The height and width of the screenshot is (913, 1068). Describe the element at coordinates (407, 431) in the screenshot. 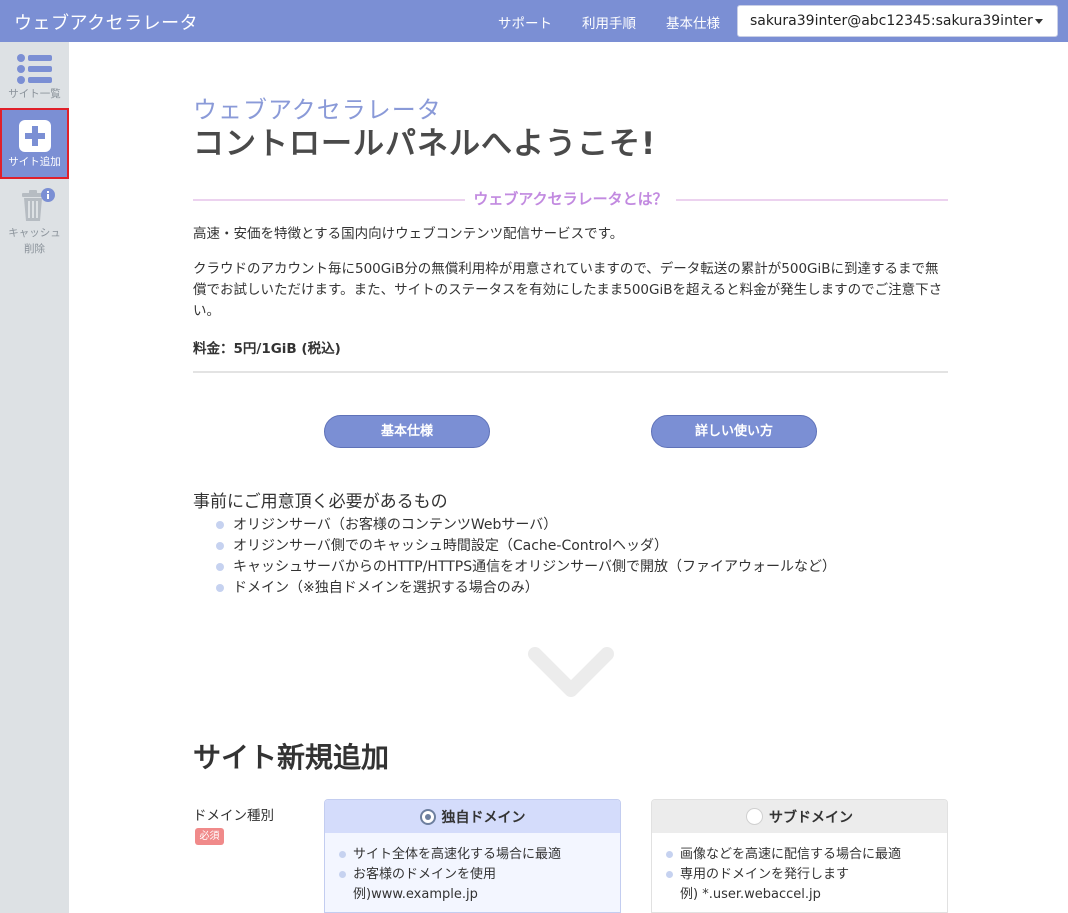

I see `spec-button: 基本仕様` at that location.